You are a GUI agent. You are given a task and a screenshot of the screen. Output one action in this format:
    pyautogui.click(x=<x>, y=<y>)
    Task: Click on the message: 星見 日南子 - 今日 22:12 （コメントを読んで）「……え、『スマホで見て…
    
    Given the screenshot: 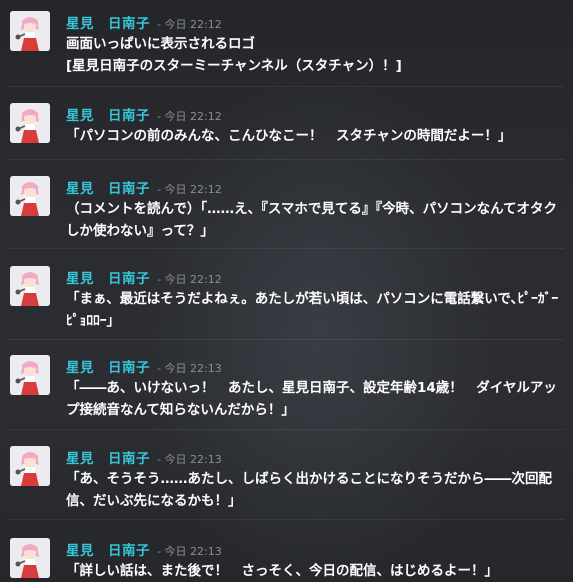 What is the action you would take?
    pyautogui.click(x=286, y=209)
    